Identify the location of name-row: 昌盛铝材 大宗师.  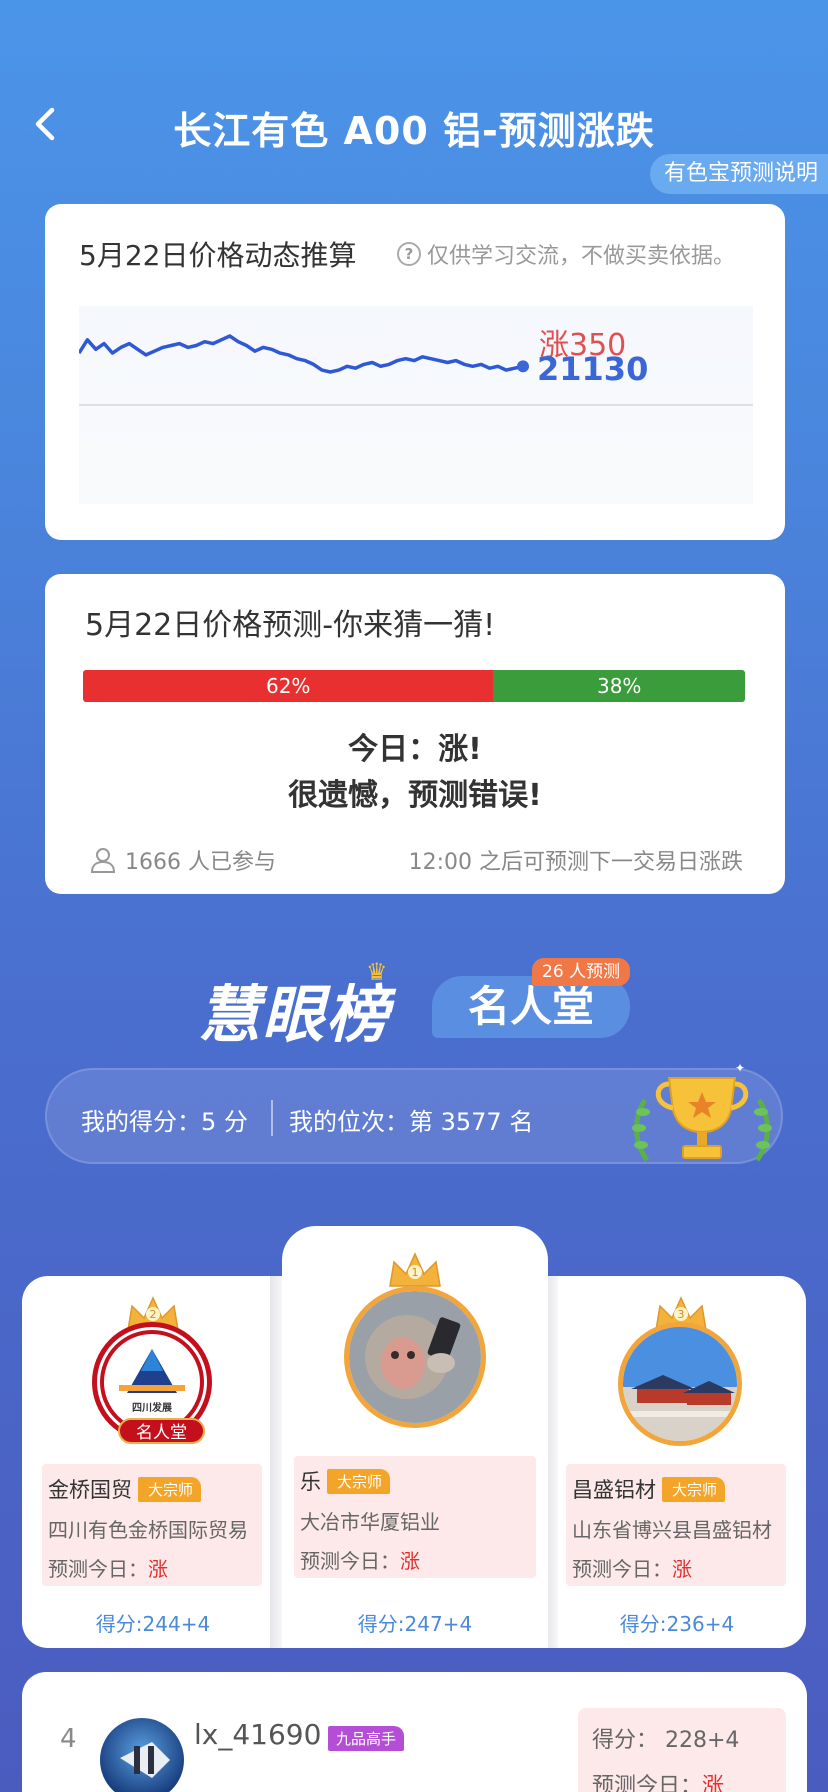
(676, 1489).